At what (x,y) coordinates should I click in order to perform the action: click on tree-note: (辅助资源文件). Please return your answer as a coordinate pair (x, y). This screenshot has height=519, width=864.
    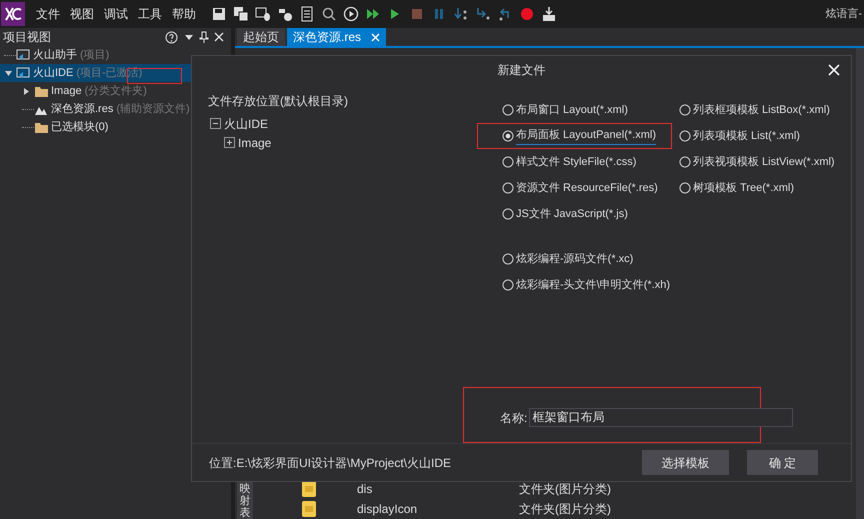
    Looking at the image, I should click on (153, 109).